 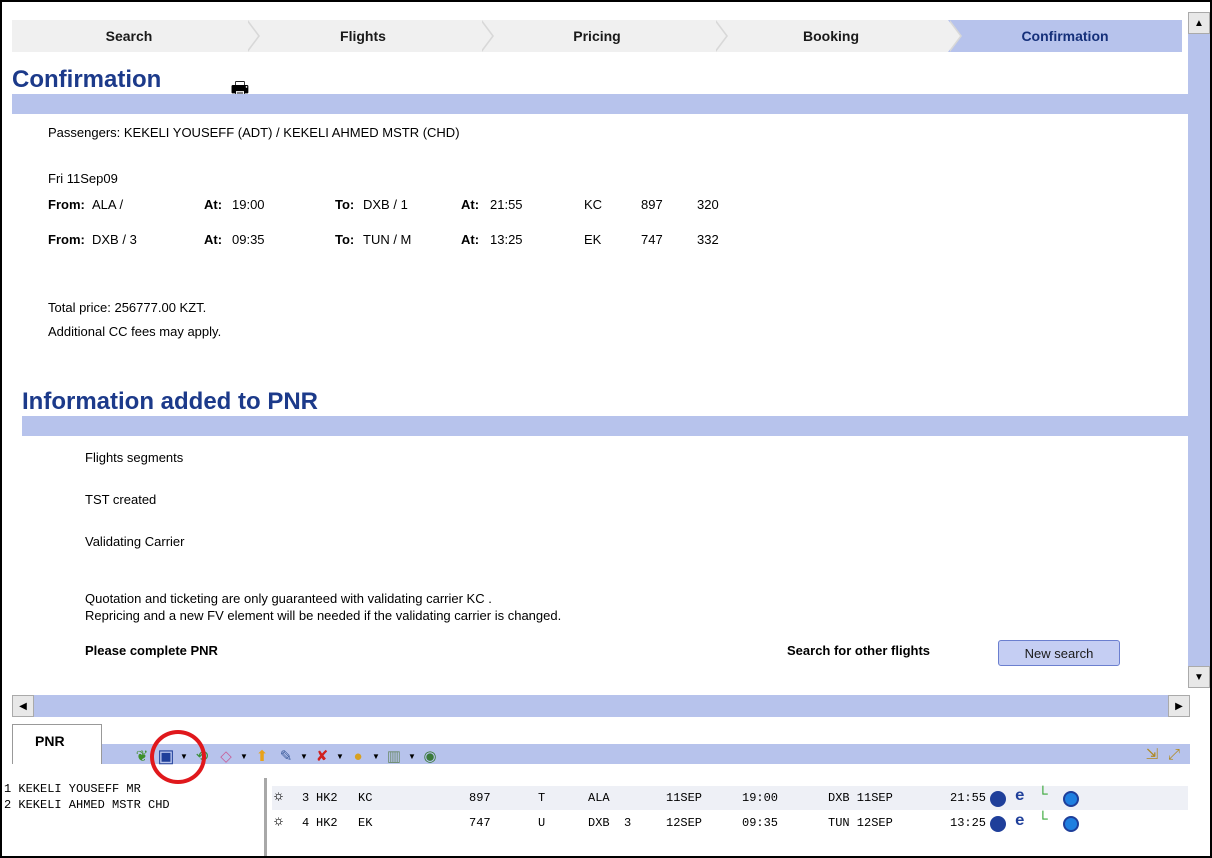 What do you see at coordinates (151, 650) in the screenshot?
I see `complete-pnr-label: Please complete PNR` at bounding box center [151, 650].